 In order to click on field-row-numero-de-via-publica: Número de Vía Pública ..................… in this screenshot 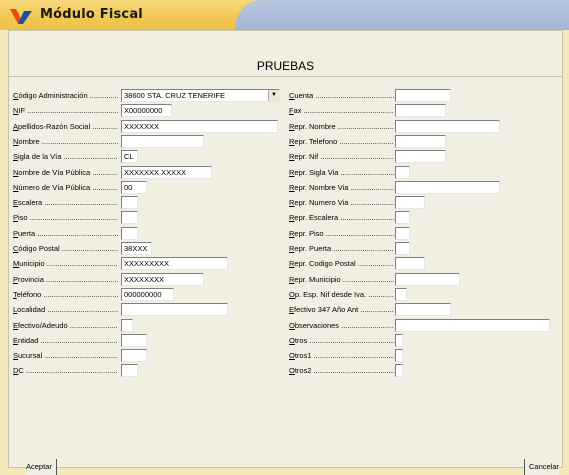, I will do `click(88, 187)`.